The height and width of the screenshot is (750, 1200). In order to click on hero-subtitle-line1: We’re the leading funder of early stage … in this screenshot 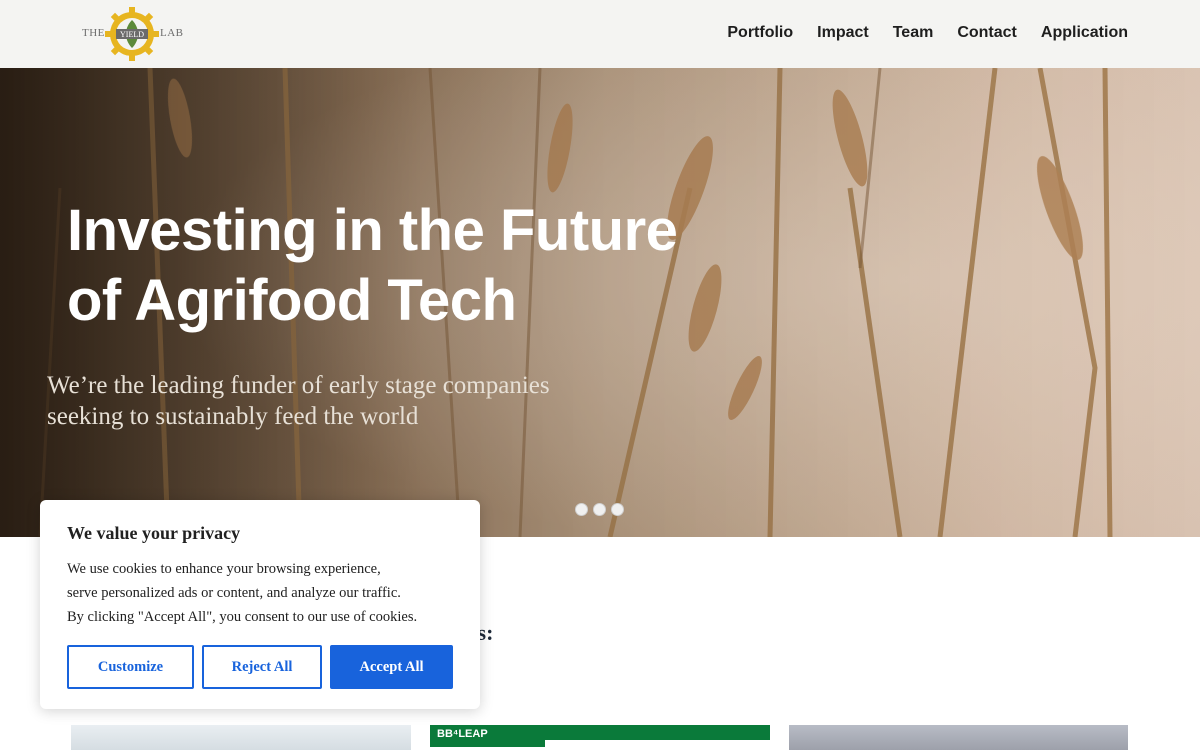, I will do `click(298, 385)`.